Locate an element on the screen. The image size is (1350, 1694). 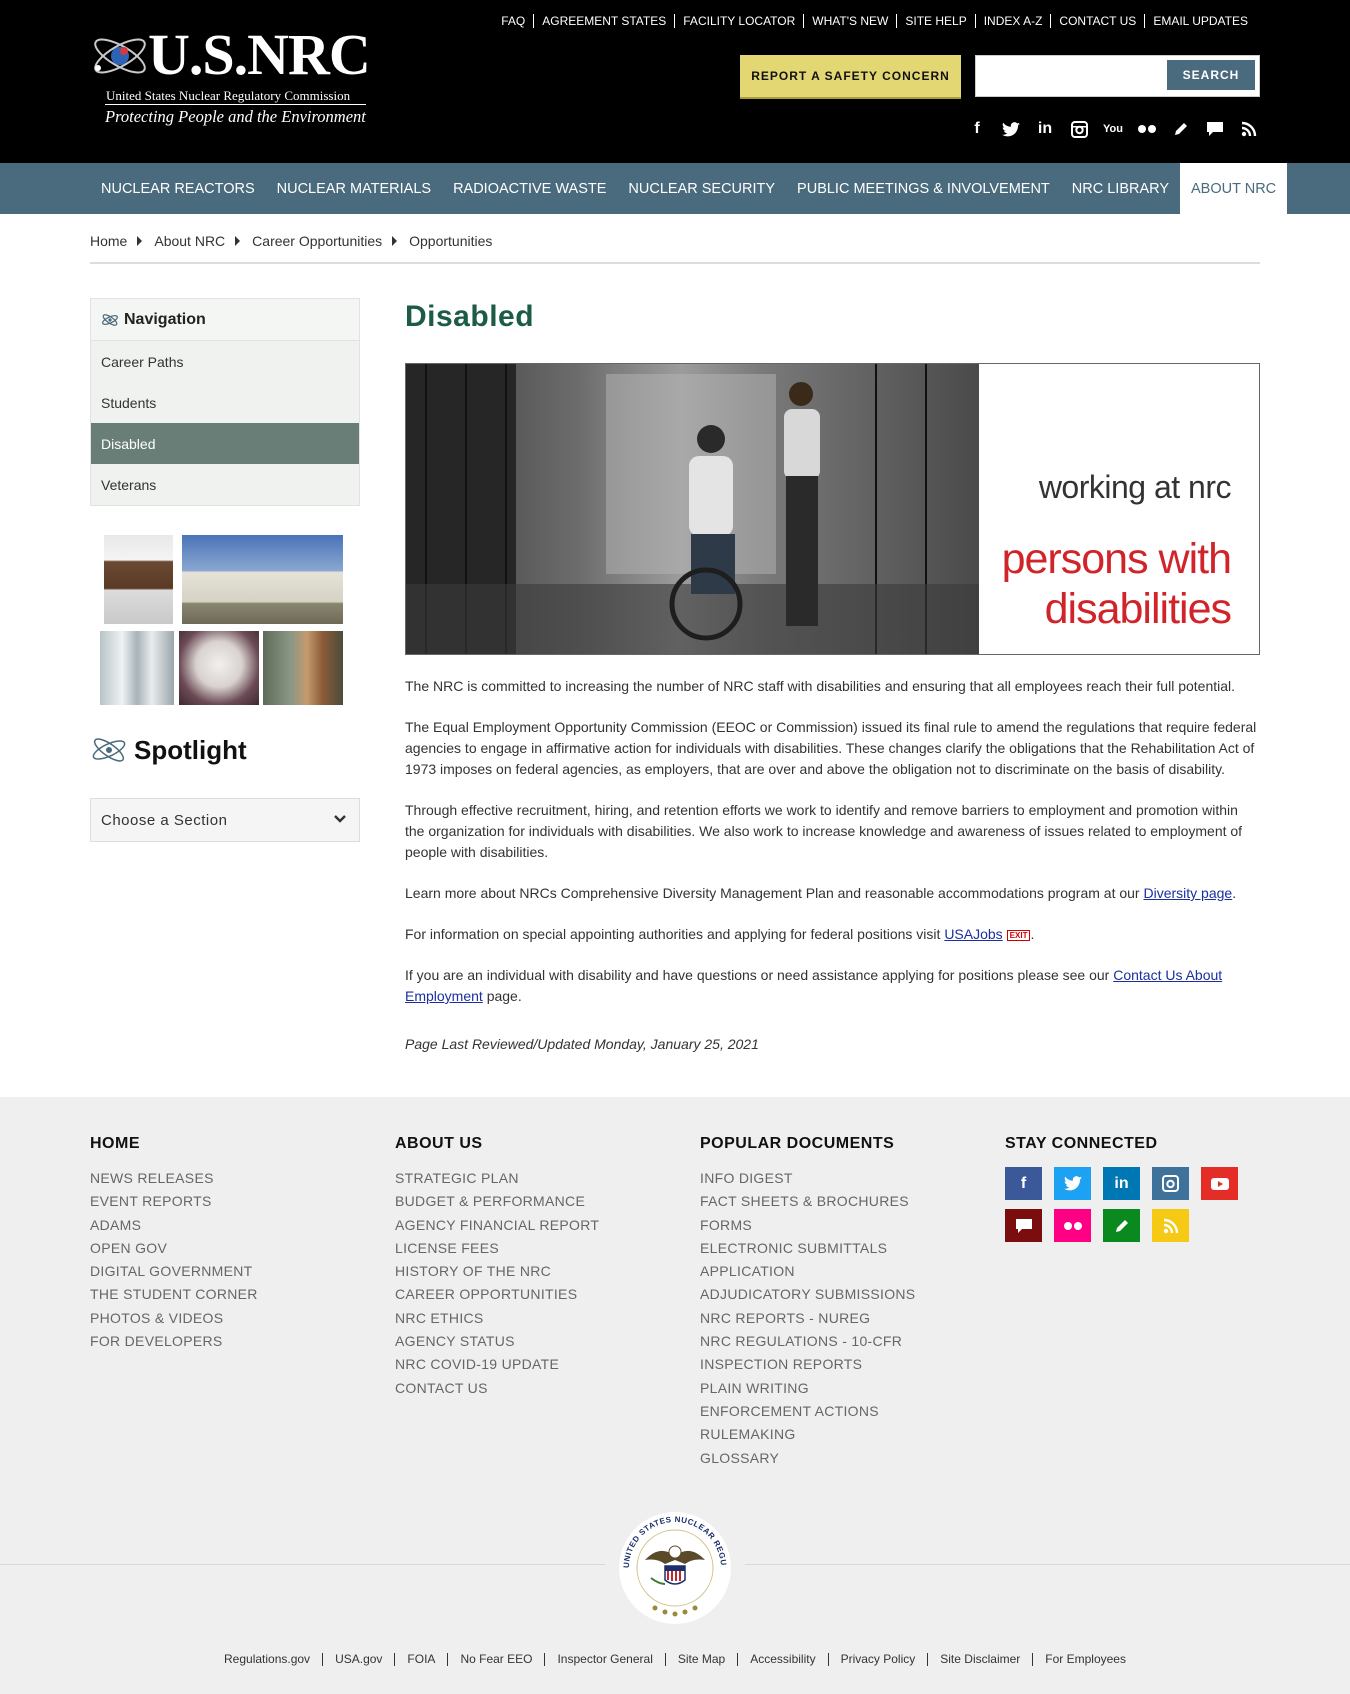
footer-link: CAREER OPPORTUNITIES is located at coordinates (497, 1294).